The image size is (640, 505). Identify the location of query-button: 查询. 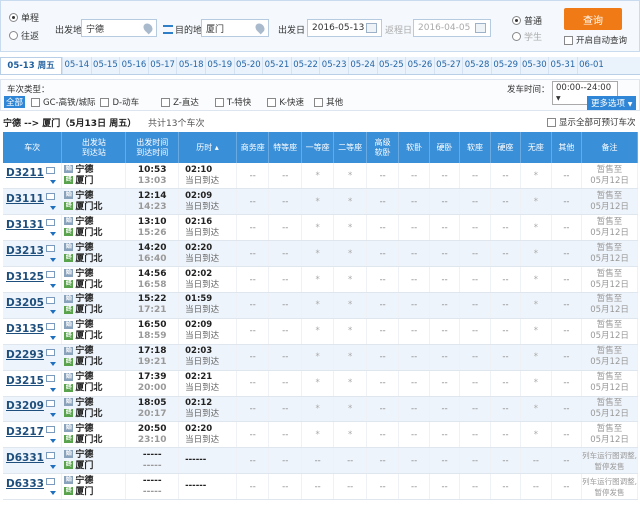
(593, 19).